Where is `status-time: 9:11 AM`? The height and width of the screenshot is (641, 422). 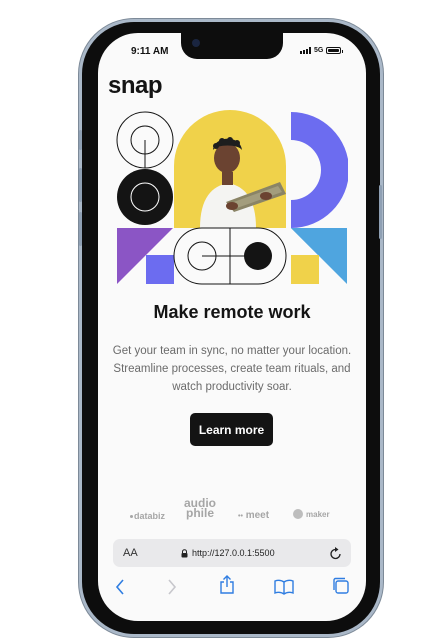
status-time: 9:11 AM is located at coordinates (150, 51).